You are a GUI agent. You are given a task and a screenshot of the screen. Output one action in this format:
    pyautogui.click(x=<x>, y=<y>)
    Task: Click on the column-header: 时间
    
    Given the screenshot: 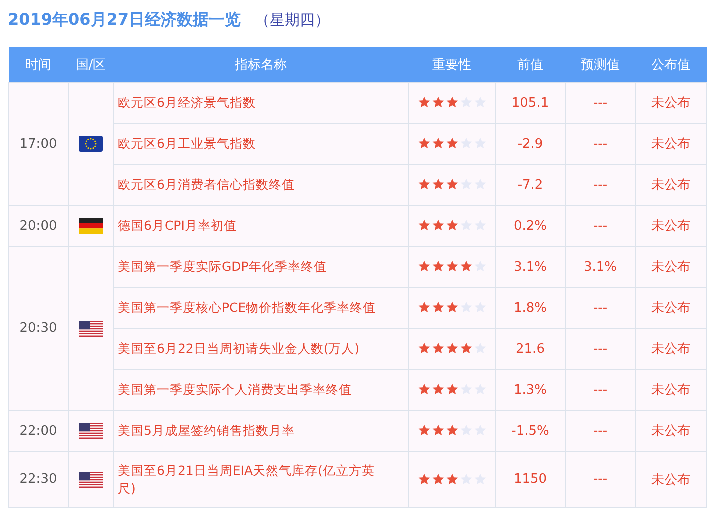 What is the action you would take?
    pyautogui.click(x=38, y=64)
    